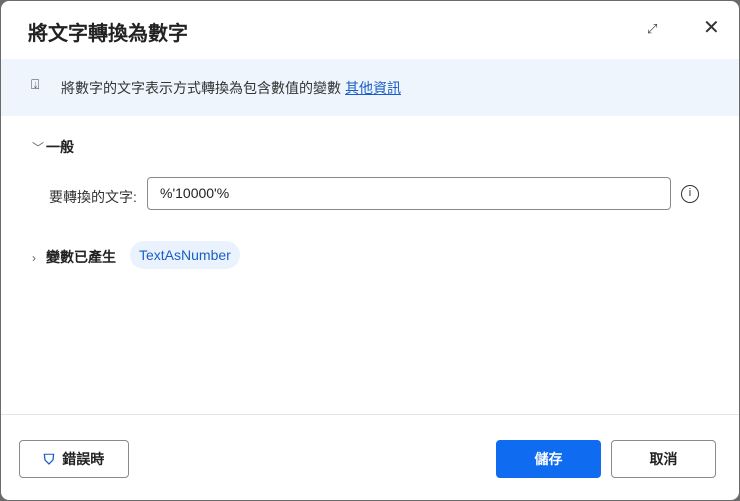 The width and height of the screenshot is (740, 501). What do you see at coordinates (370, 414) in the screenshot?
I see `footer-divider` at bounding box center [370, 414].